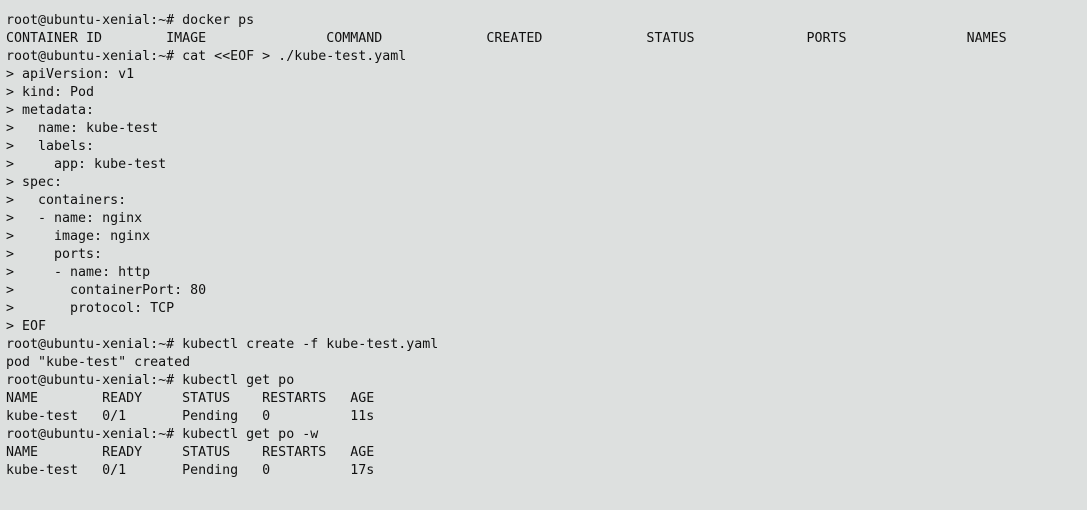 The image size is (1087, 510). Describe the element at coordinates (34, 182) in the screenshot. I see `terminal-line: > spec:` at that location.